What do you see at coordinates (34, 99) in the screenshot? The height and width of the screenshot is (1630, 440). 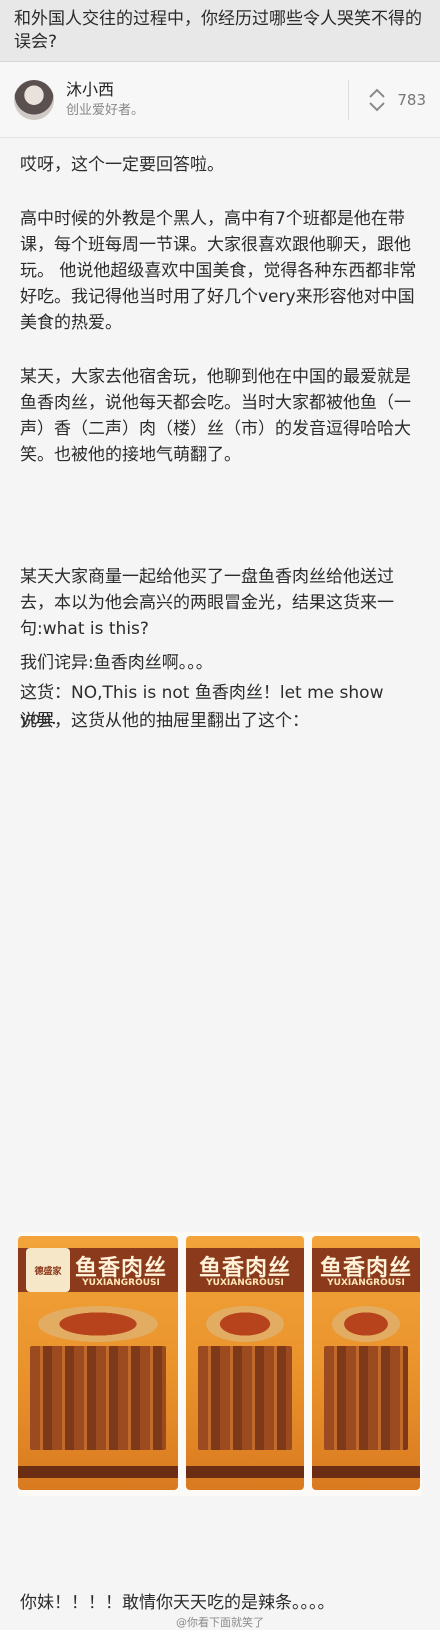 I see `avatar` at bounding box center [34, 99].